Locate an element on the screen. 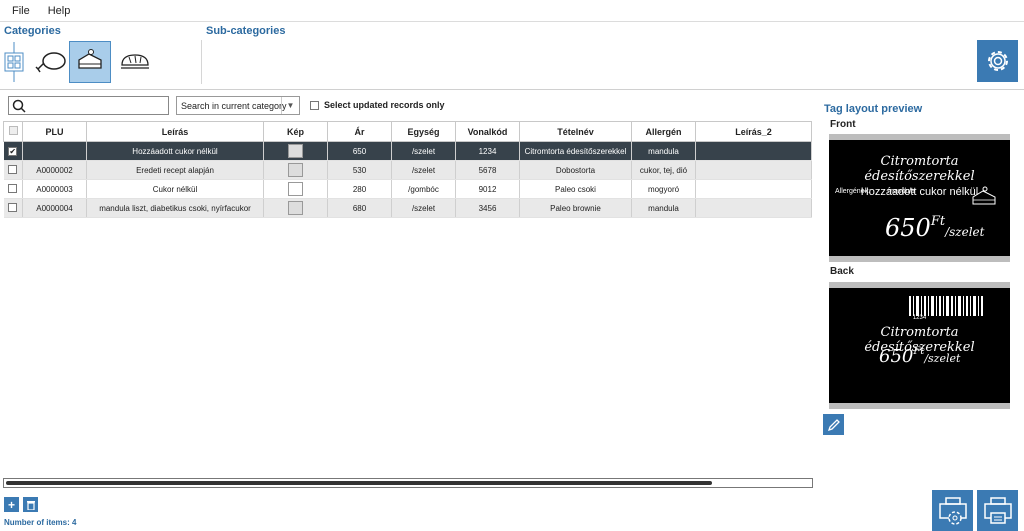  print-tags-button is located at coordinates (997, 510).